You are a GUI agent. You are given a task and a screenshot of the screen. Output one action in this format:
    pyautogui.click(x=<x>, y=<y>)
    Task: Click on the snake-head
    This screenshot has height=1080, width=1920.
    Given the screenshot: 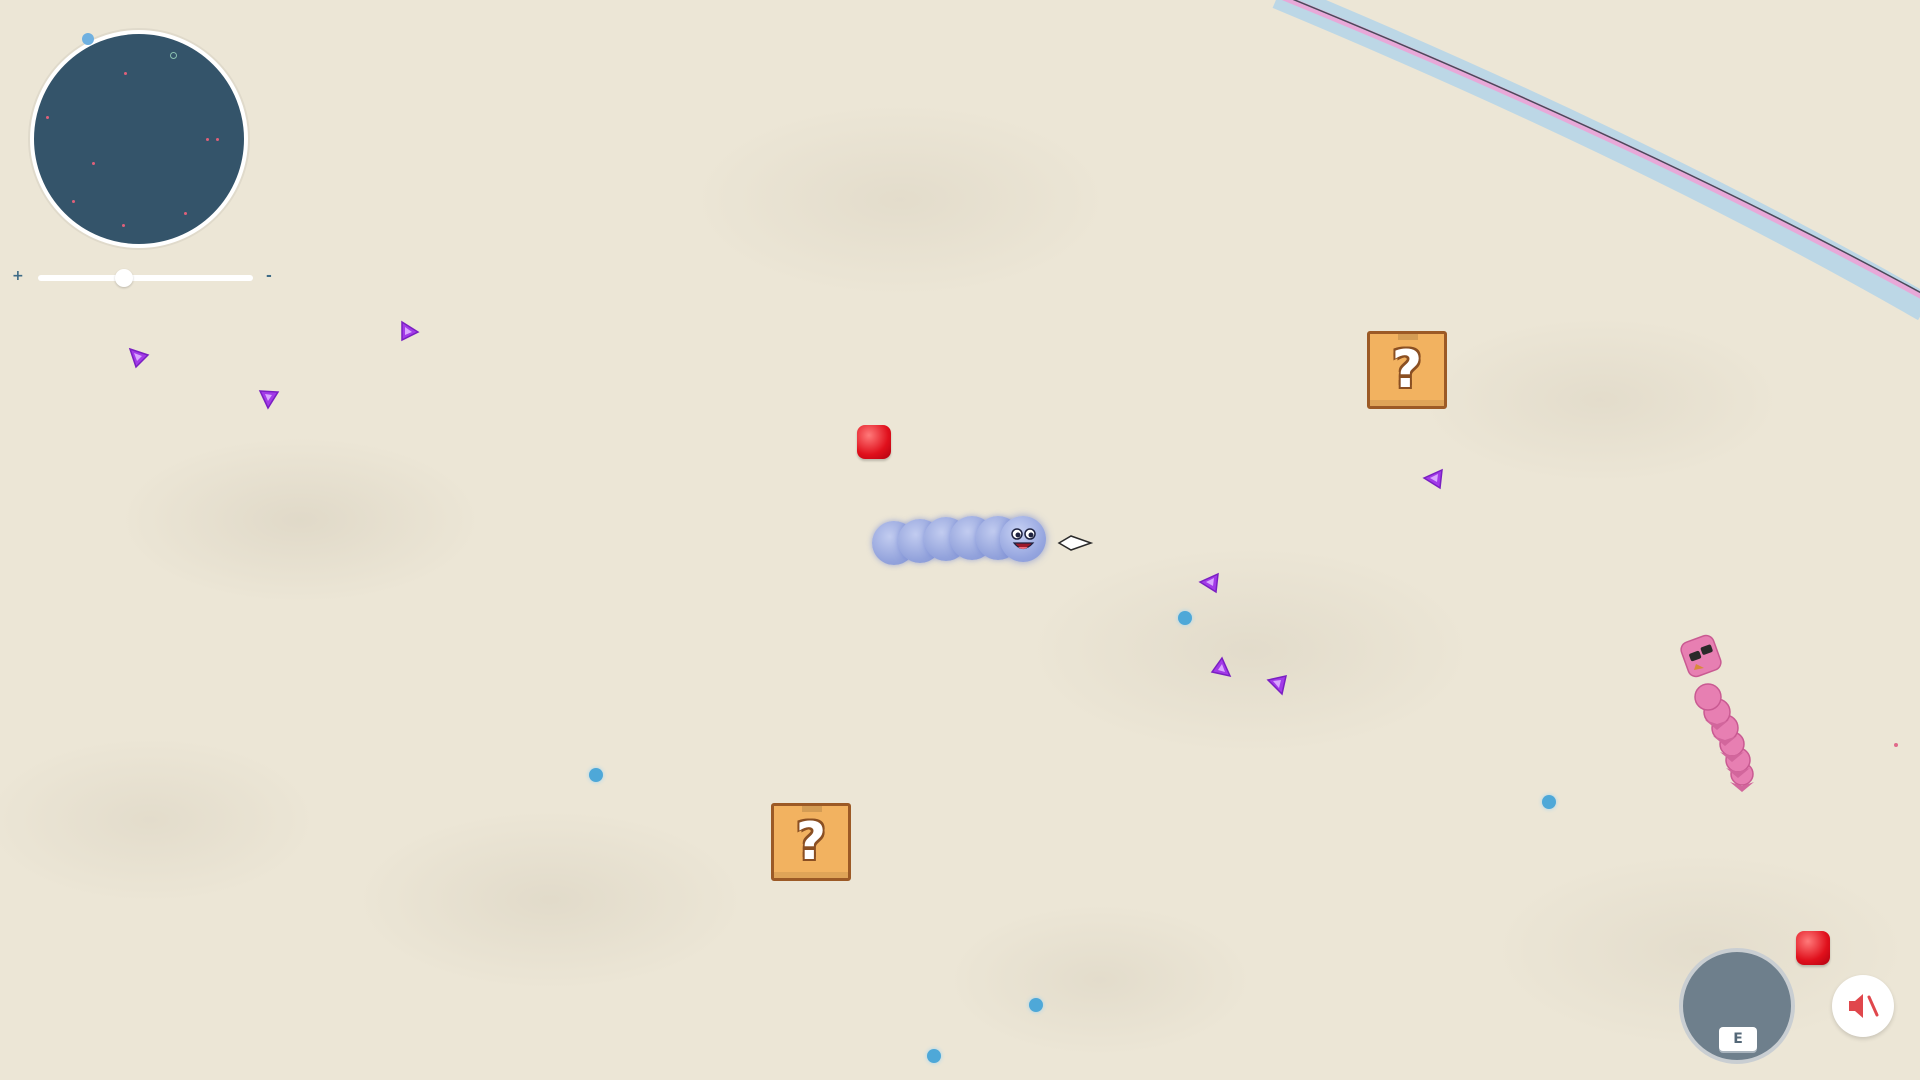 What is the action you would take?
    pyautogui.click(x=1023, y=539)
    